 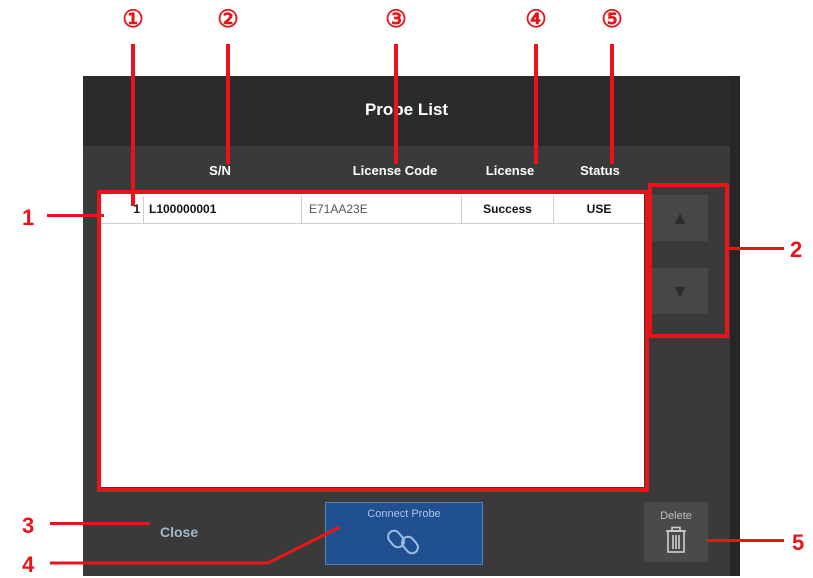 What do you see at coordinates (745, 540) in the screenshot?
I see `annotation-line` at bounding box center [745, 540].